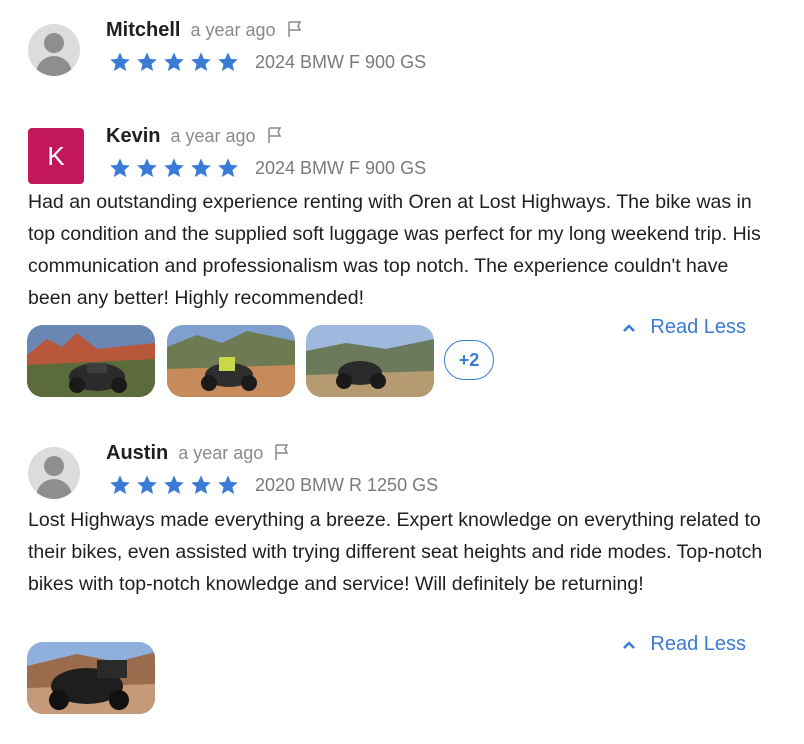 This screenshot has height=744, width=804. What do you see at coordinates (469, 360) in the screenshot?
I see `more-photos-button: +2` at bounding box center [469, 360].